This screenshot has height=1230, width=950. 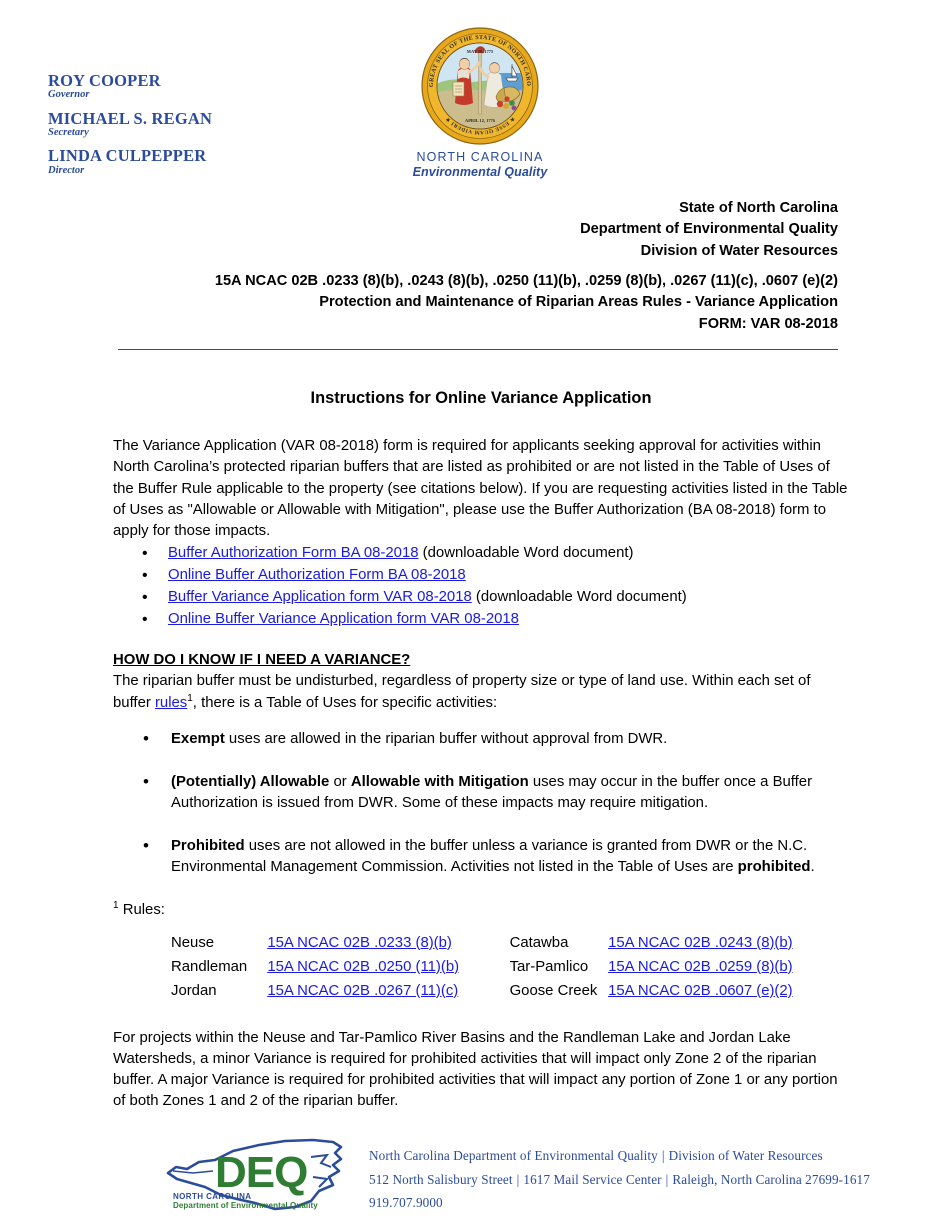 What do you see at coordinates (667, 1179) in the screenshot?
I see `footer-sep-3: |` at bounding box center [667, 1179].